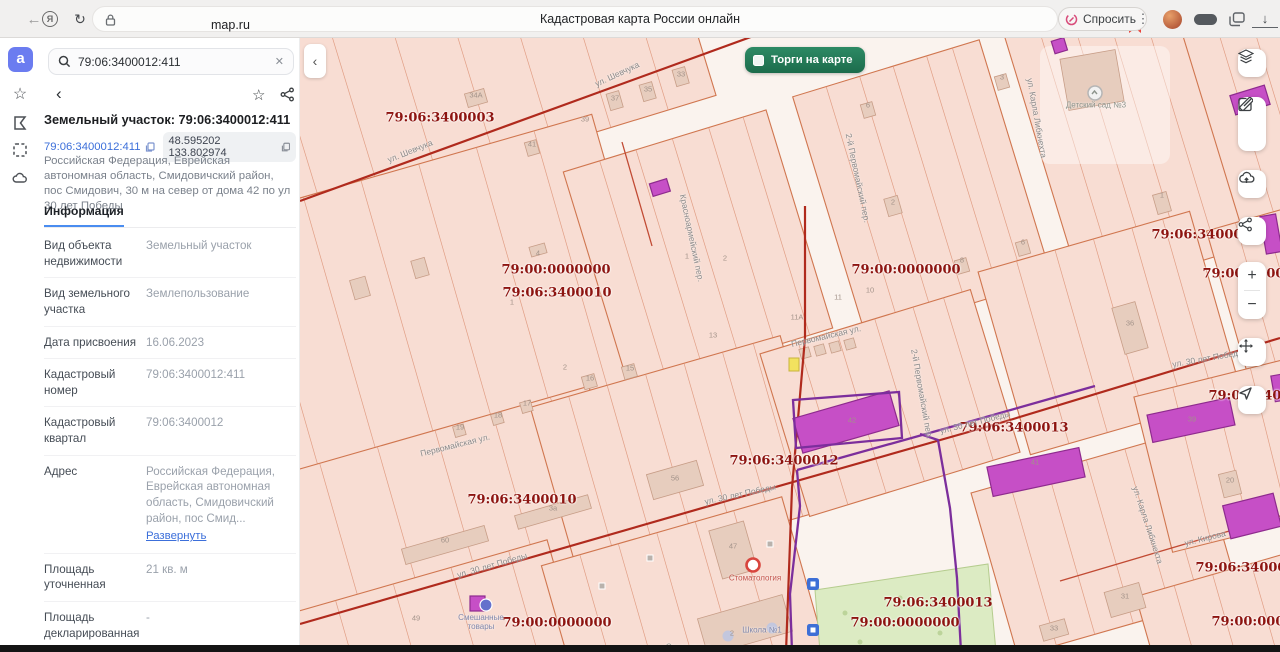 The image size is (1280, 652). Describe the element at coordinates (80, 431) in the screenshot. I see `info-row-label: Кадастровый квартал` at that location.